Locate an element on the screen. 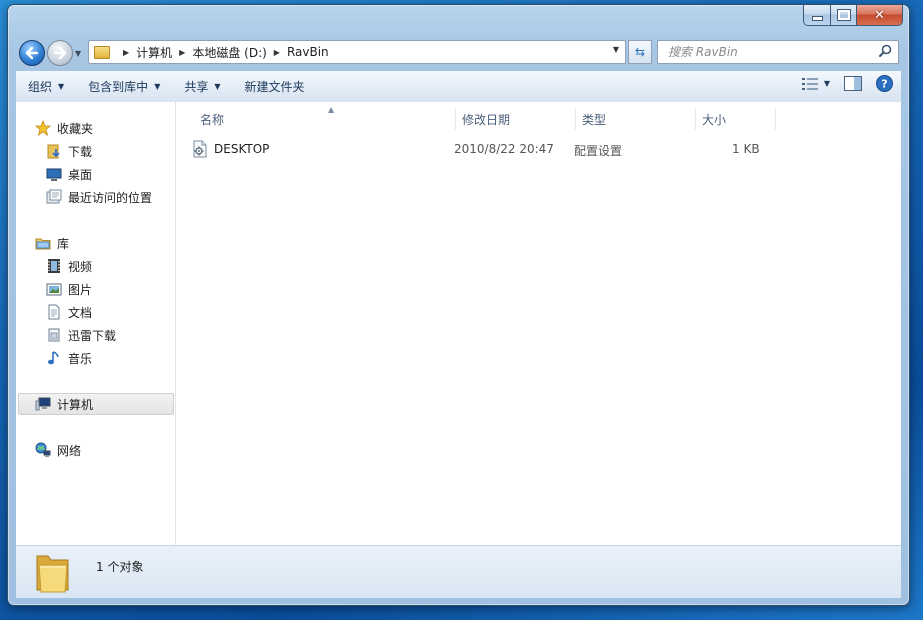 The width and height of the screenshot is (923, 620). nav-desktop-label: 桌面 is located at coordinates (80, 174).